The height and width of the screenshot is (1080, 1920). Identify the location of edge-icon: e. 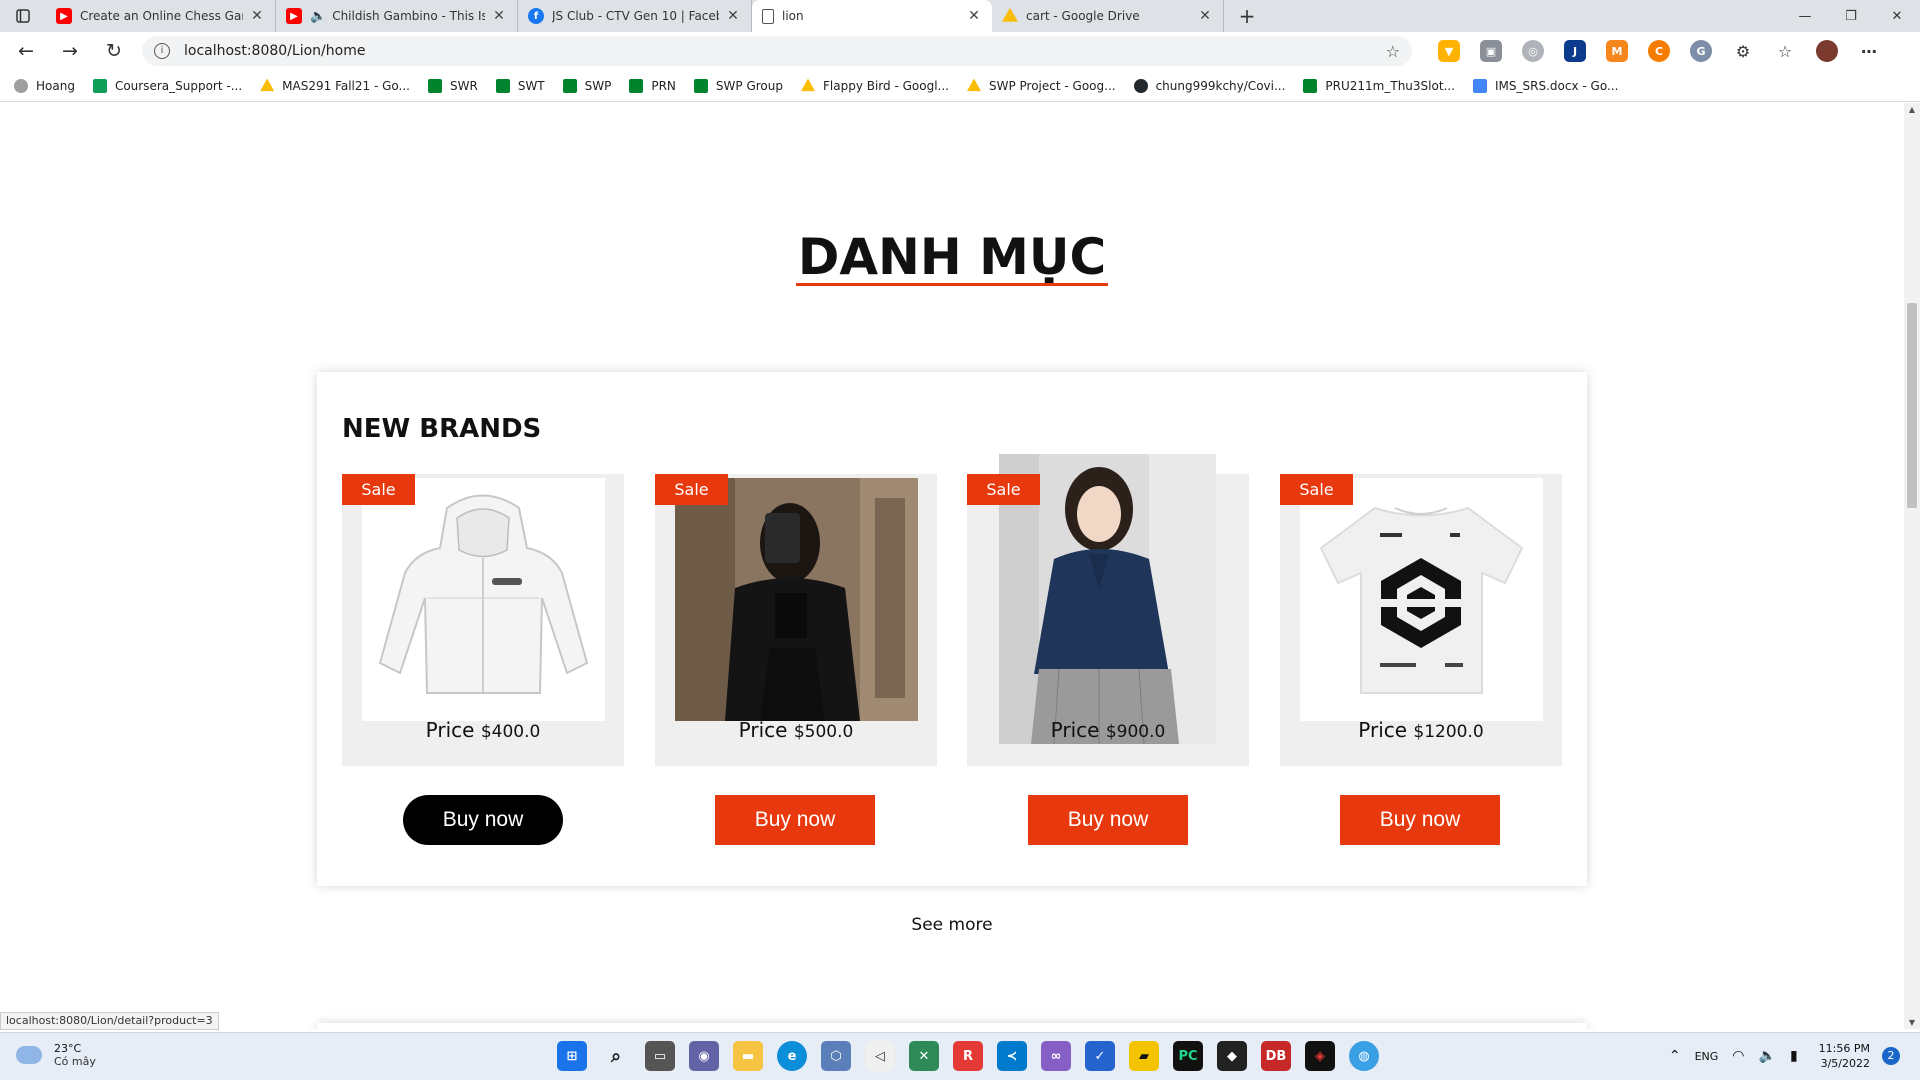
(792, 1056).